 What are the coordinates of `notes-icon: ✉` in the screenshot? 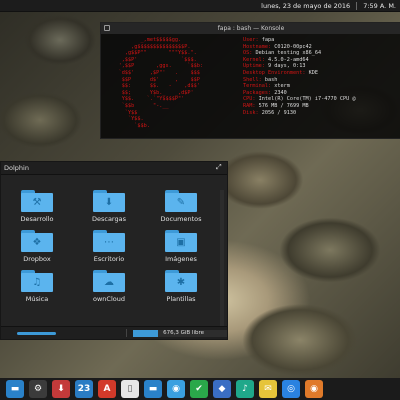 It's located at (268, 389).